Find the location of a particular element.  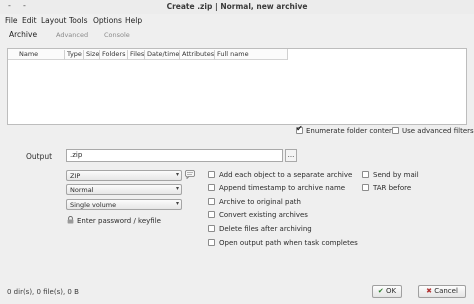

tar-before-label: TAR before is located at coordinates (392, 188).